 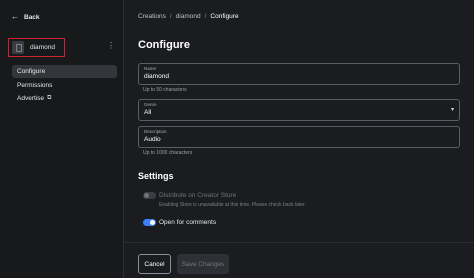 I want to click on genre-select: Genre All ▾, so click(x=299, y=110).